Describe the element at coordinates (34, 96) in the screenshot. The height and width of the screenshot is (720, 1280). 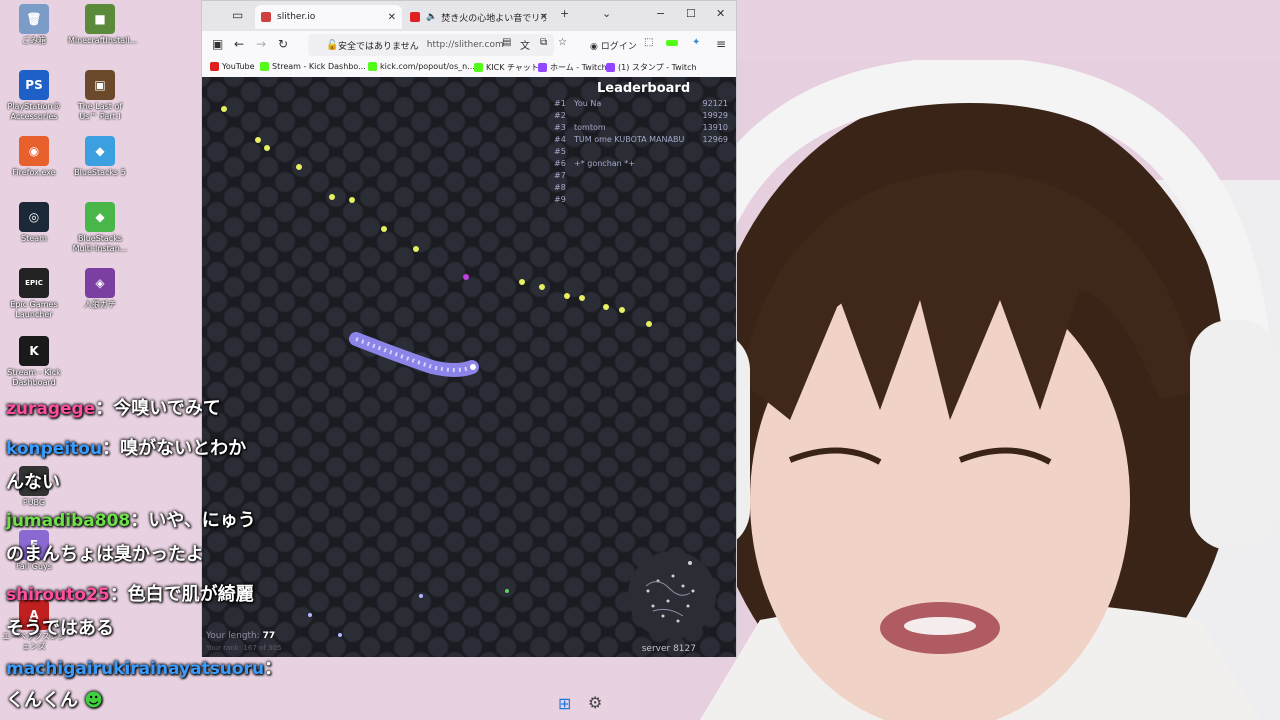
I see `desktop-icon: PS PlayStation® Accessories` at that location.